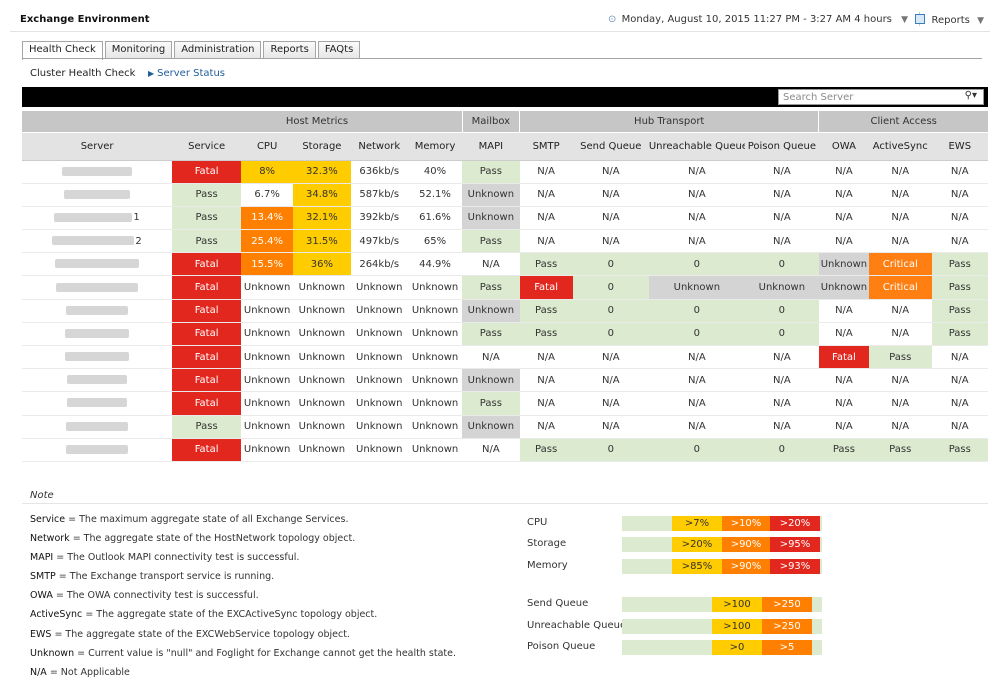  Describe the element at coordinates (843, 357) in the screenshot. I see `owa-cell: Fatal` at that location.